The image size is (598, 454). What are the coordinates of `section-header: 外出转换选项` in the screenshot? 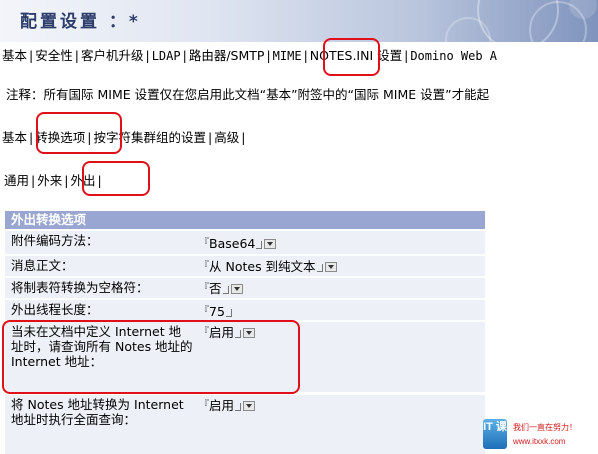 It's located at (245, 220).